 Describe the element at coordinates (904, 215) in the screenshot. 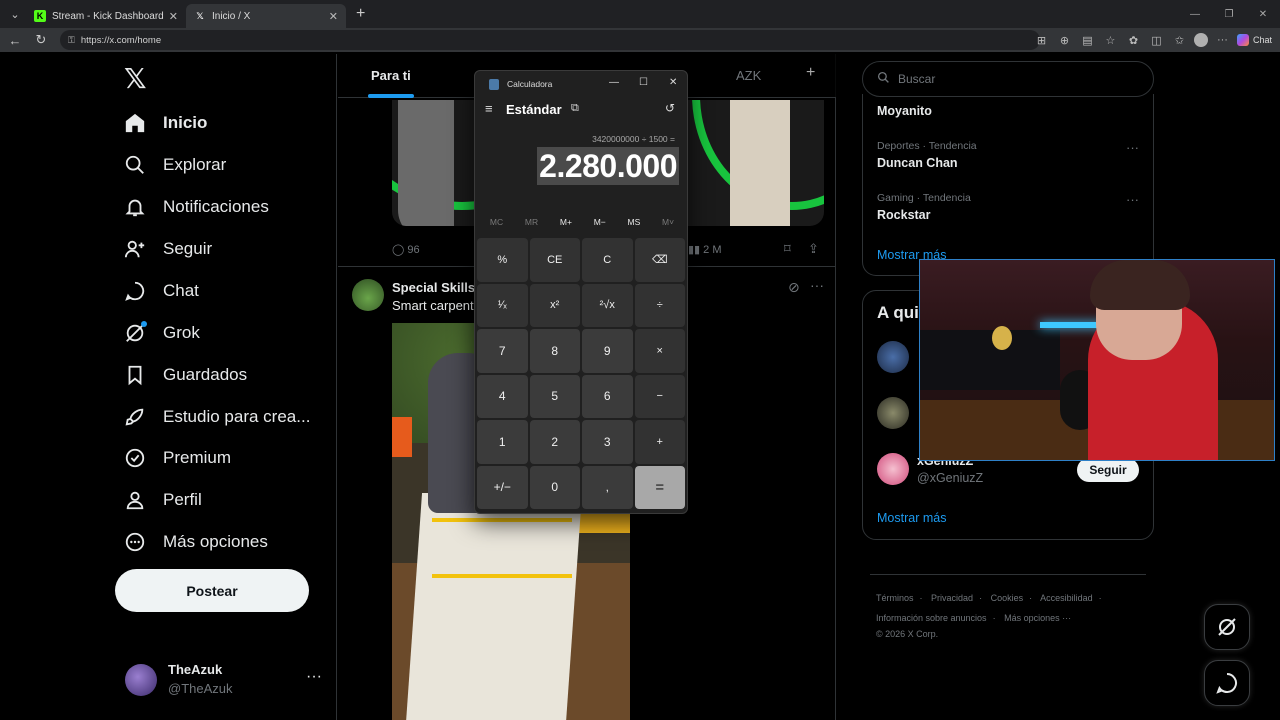

I see `trend-name: Rockstar` at that location.